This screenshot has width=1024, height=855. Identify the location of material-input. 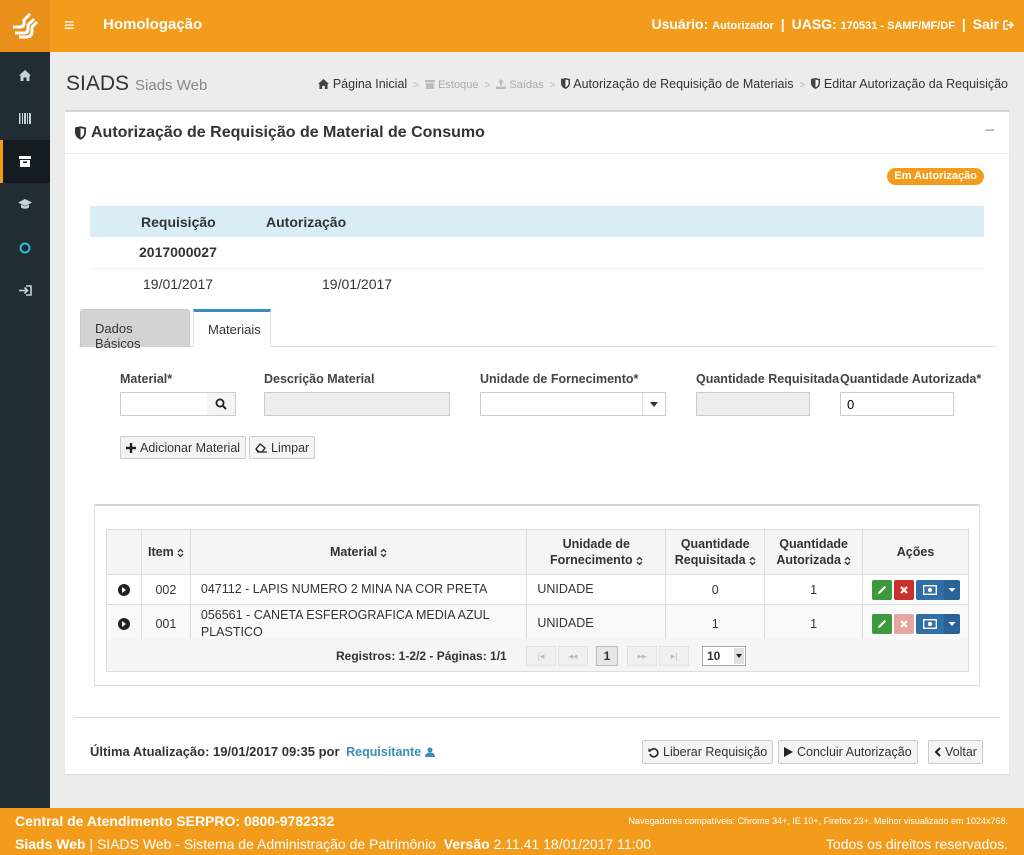
(164, 404).